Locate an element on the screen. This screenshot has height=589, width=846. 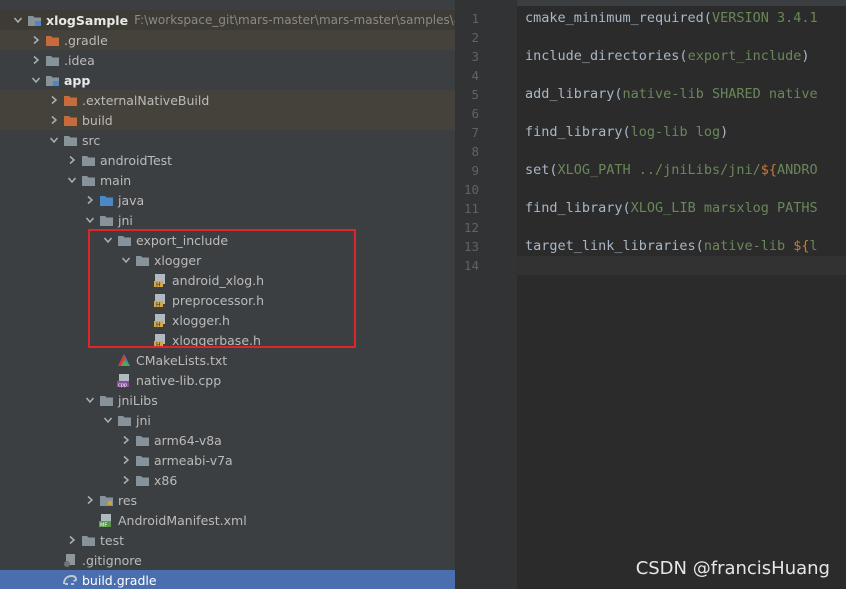
cpp-icon: cpp is located at coordinates (124, 380).